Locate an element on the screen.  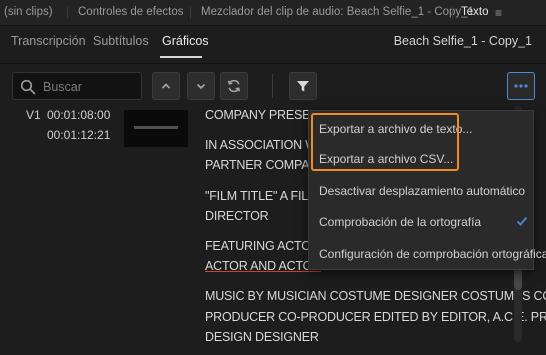
caption-line: DESIGN DESIGNER is located at coordinates (262, 337).